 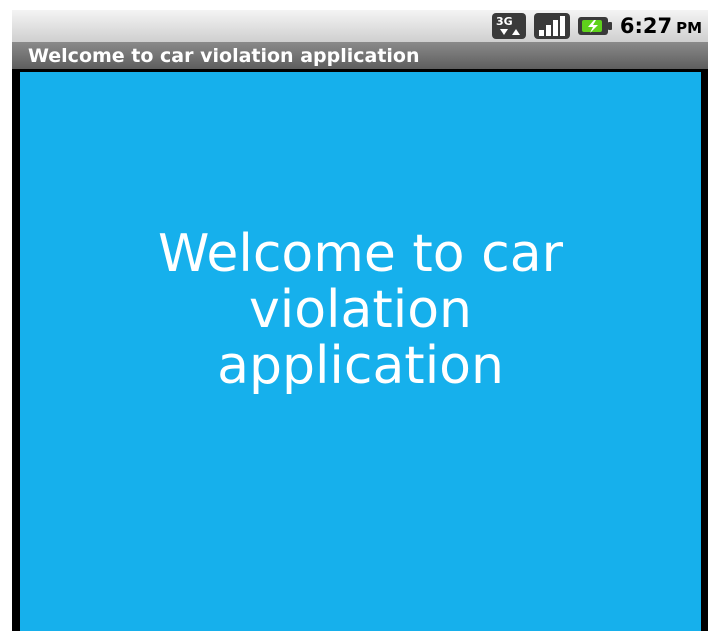 What do you see at coordinates (594, 26) in the screenshot?
I see `battery-charging-icon` at bounding box center [594, 26].